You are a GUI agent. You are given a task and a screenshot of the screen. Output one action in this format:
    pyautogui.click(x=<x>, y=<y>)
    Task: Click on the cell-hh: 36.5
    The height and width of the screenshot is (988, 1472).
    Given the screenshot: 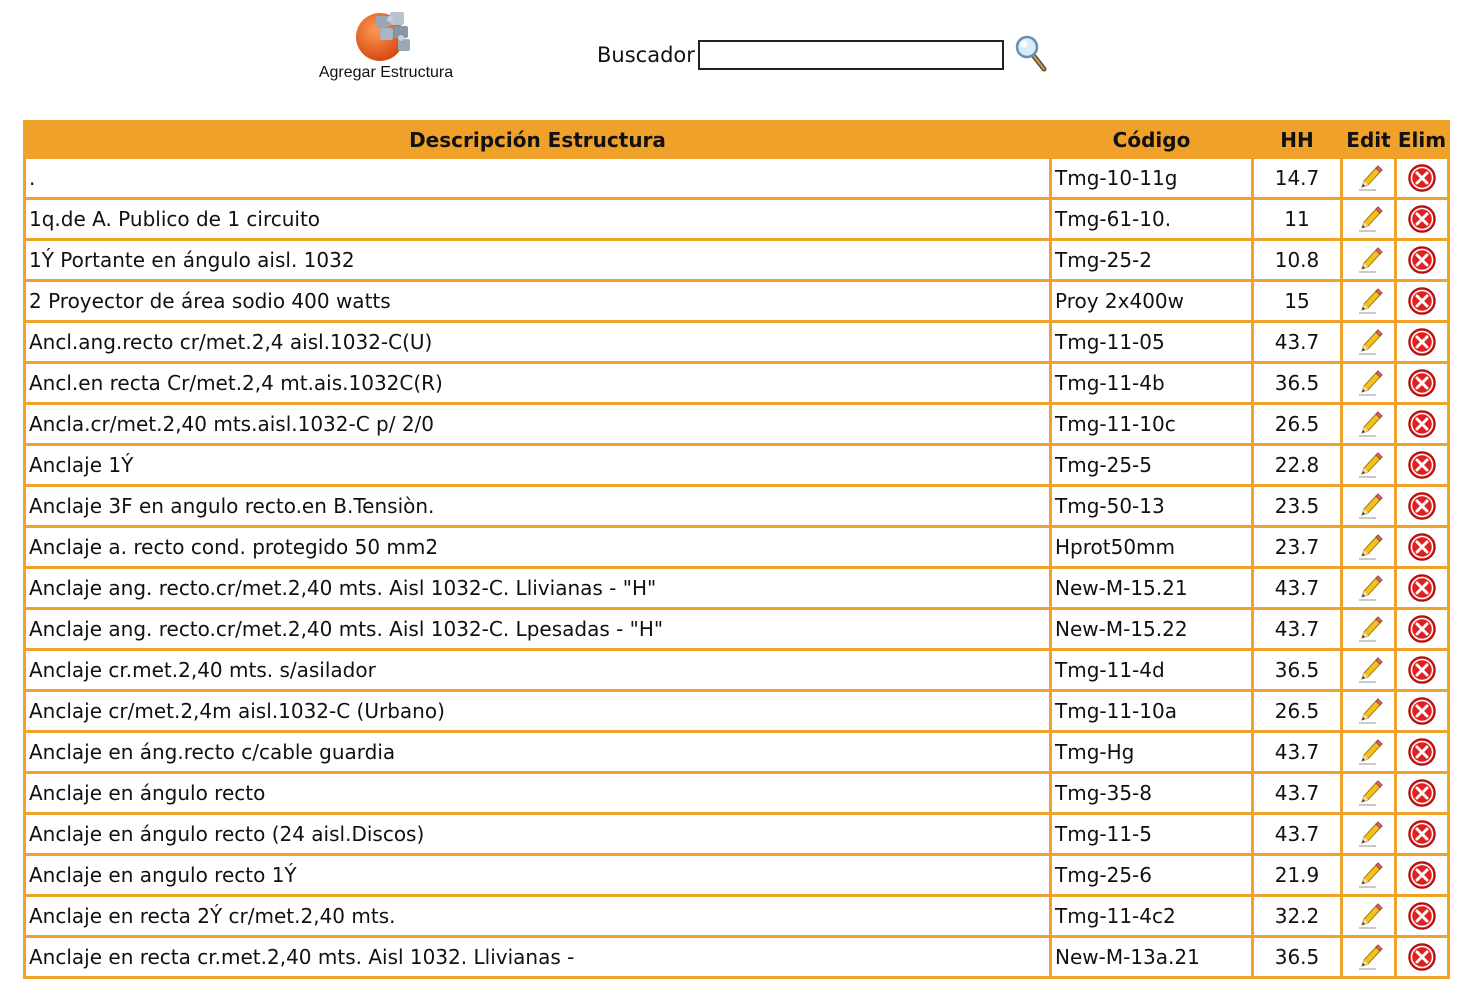 What is the action you would take?
    pyautogui.click(x=1297, y=957)
    